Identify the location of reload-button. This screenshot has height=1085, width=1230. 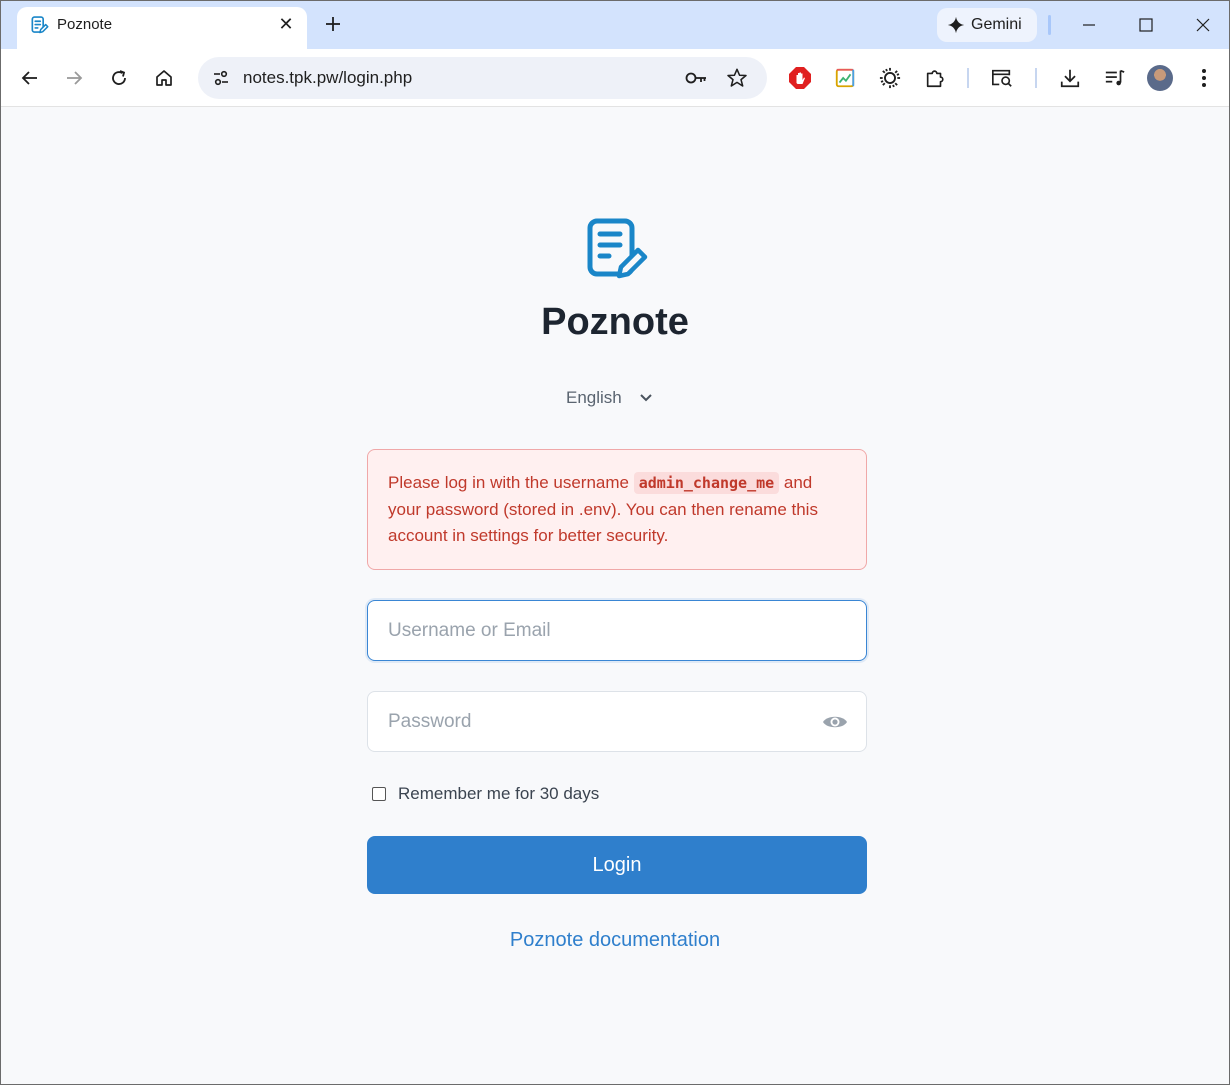
(119, 78).